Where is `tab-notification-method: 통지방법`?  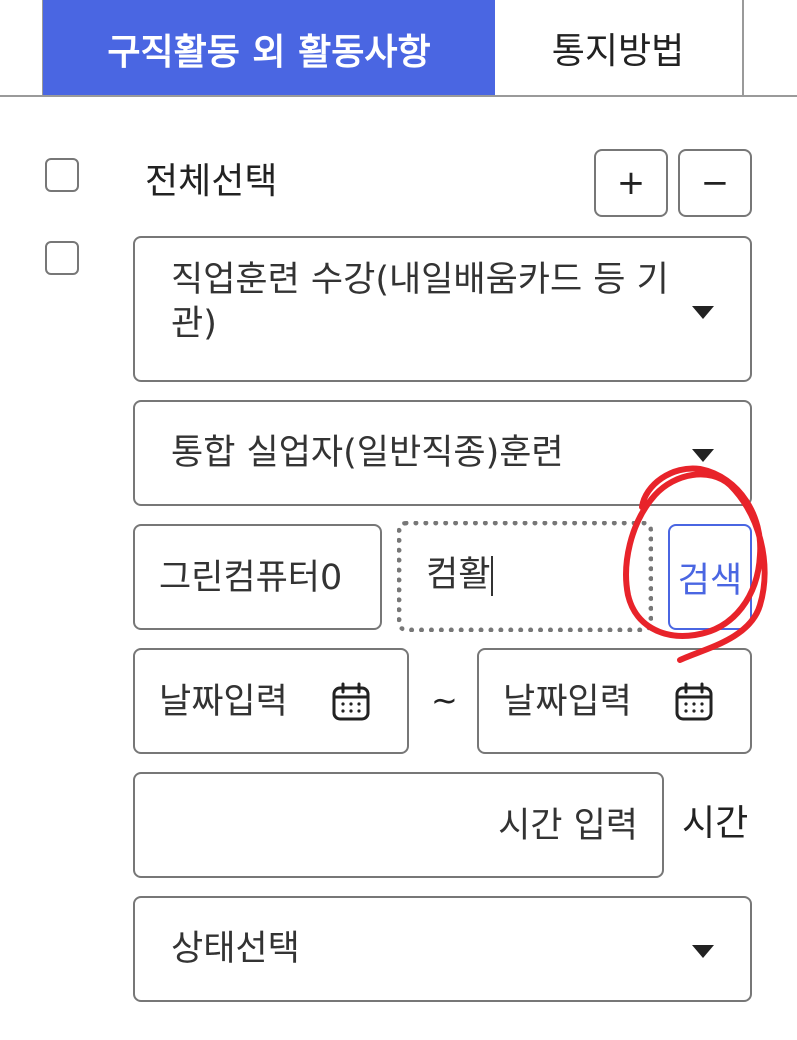 tab-notification-method: 통지방법 is located at coordinates (619, 48).